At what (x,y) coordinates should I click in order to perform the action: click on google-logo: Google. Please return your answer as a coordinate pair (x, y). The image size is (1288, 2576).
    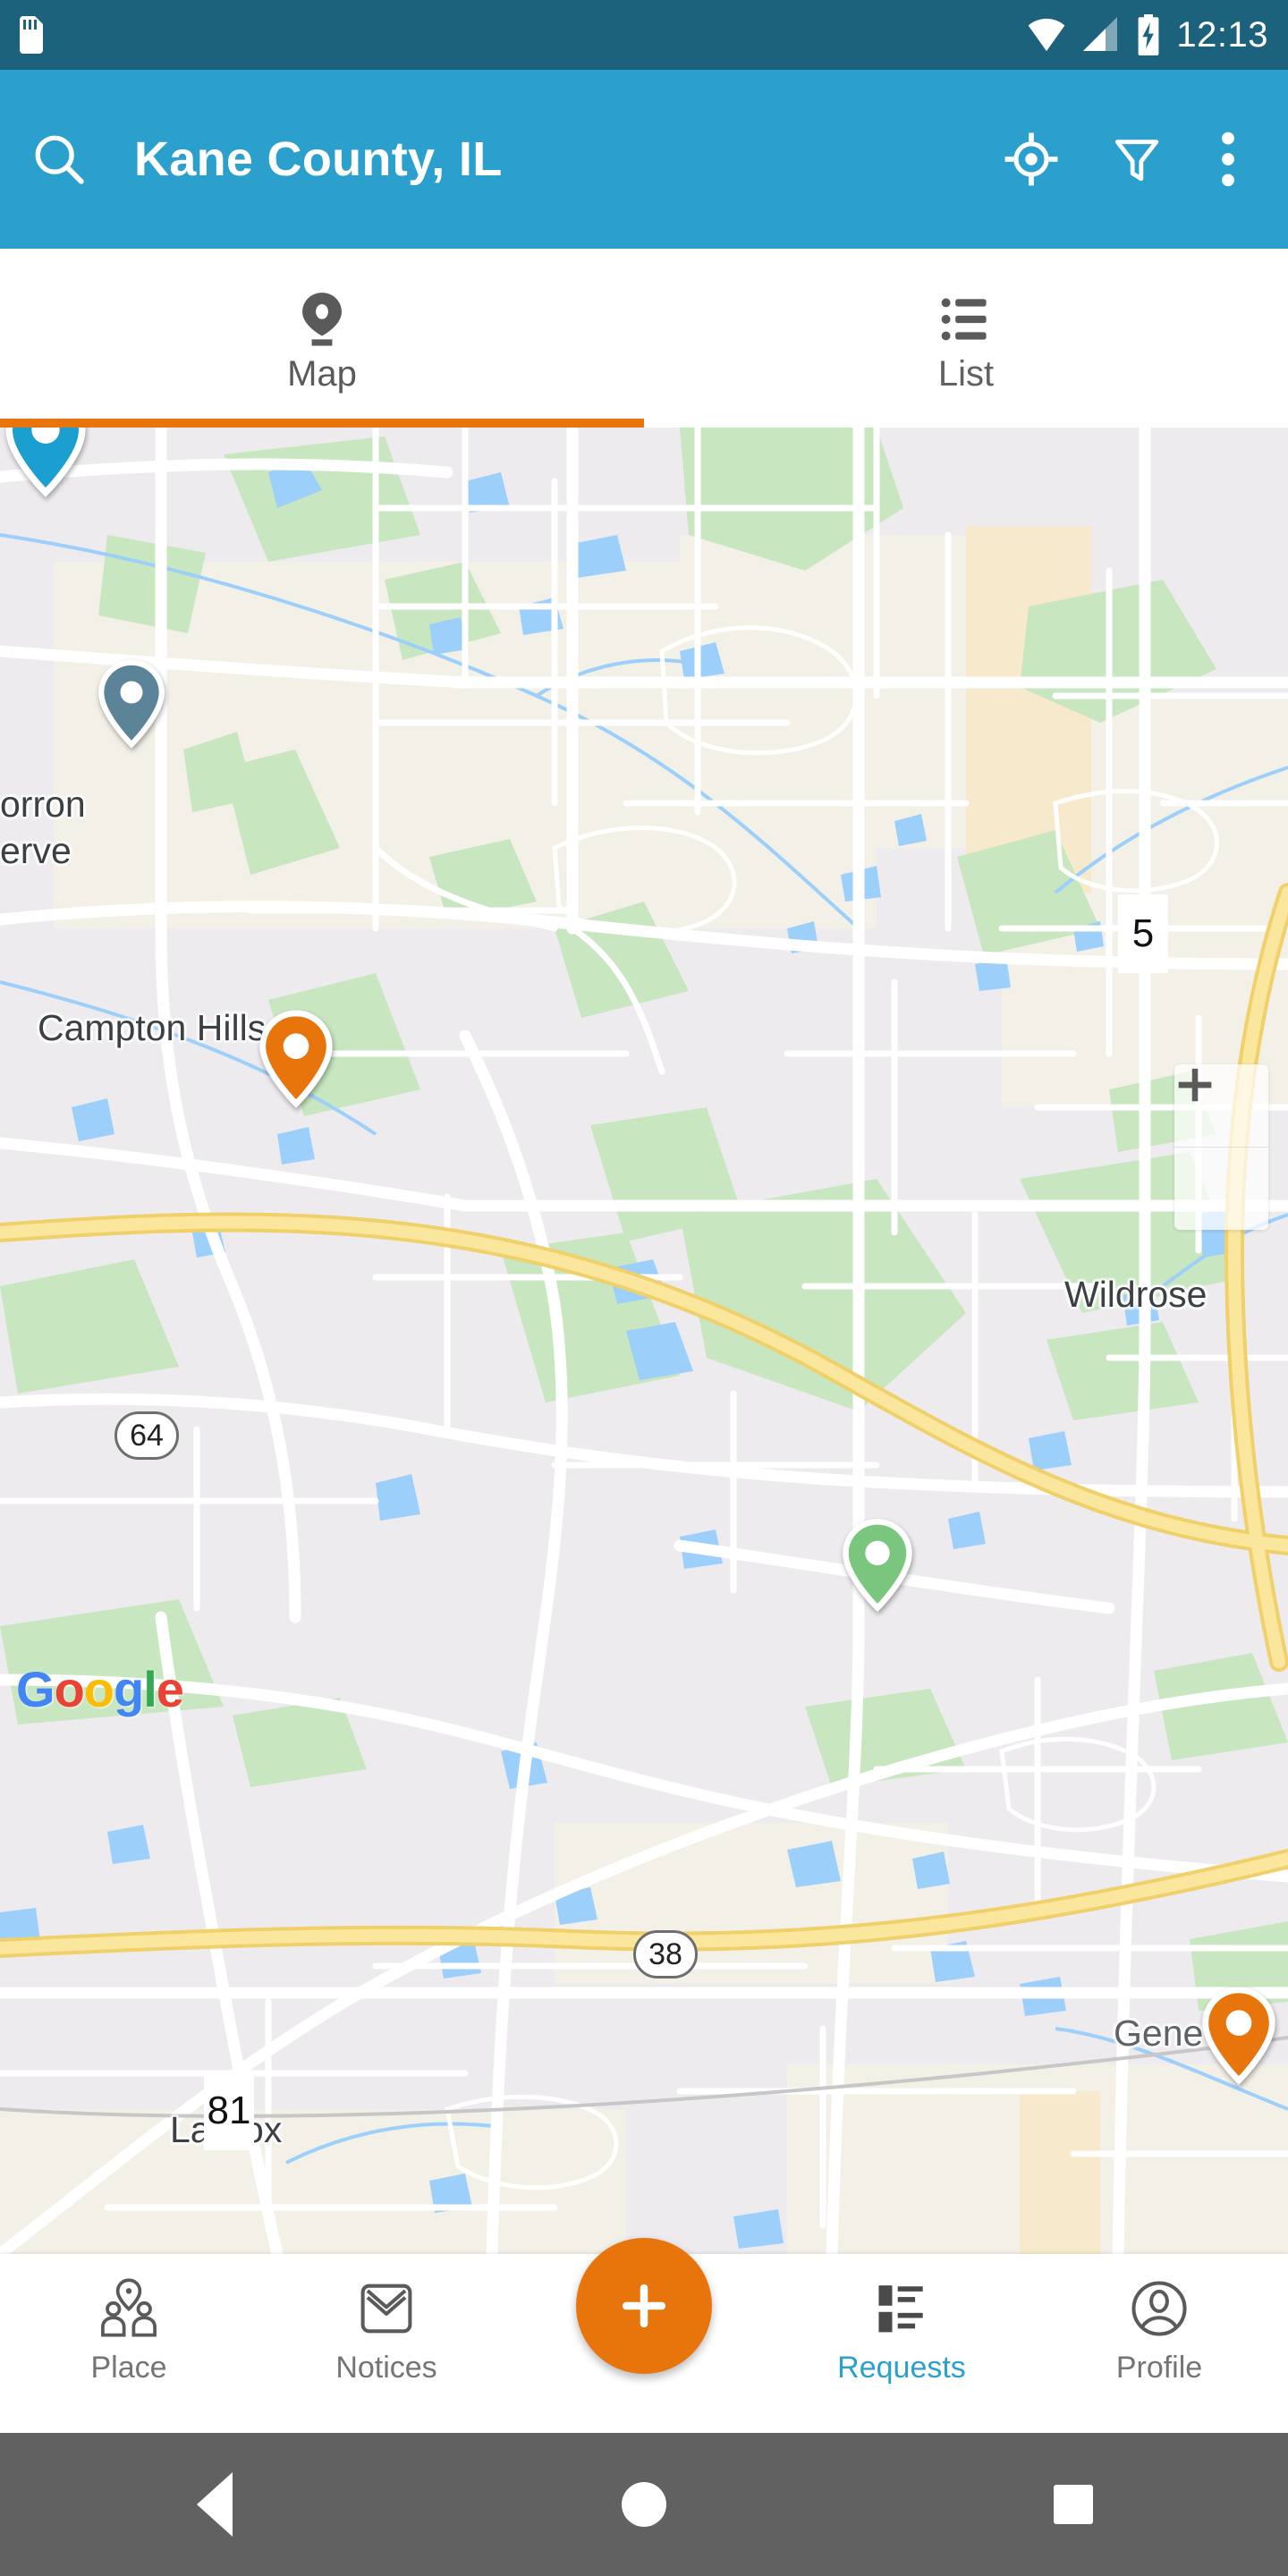
    Looking at the image, I should click on (100, 1689).